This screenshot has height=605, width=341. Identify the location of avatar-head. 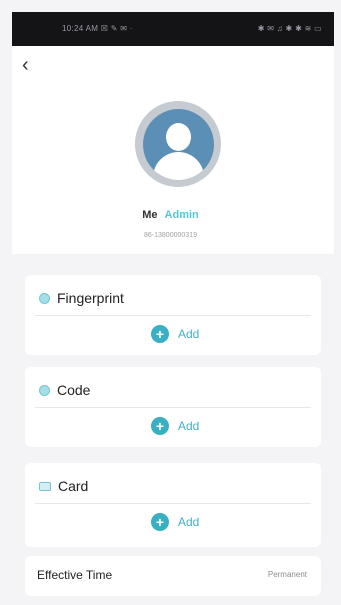
(178, 136).